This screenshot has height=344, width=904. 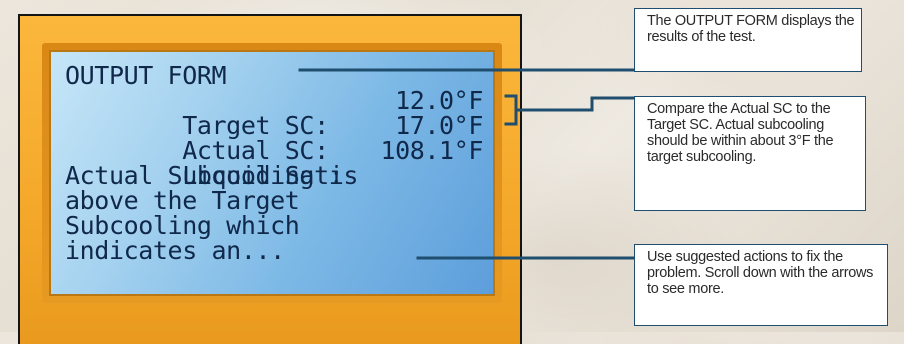 I want to click on message-line: Subcooling which, so click(x=182, y=225).